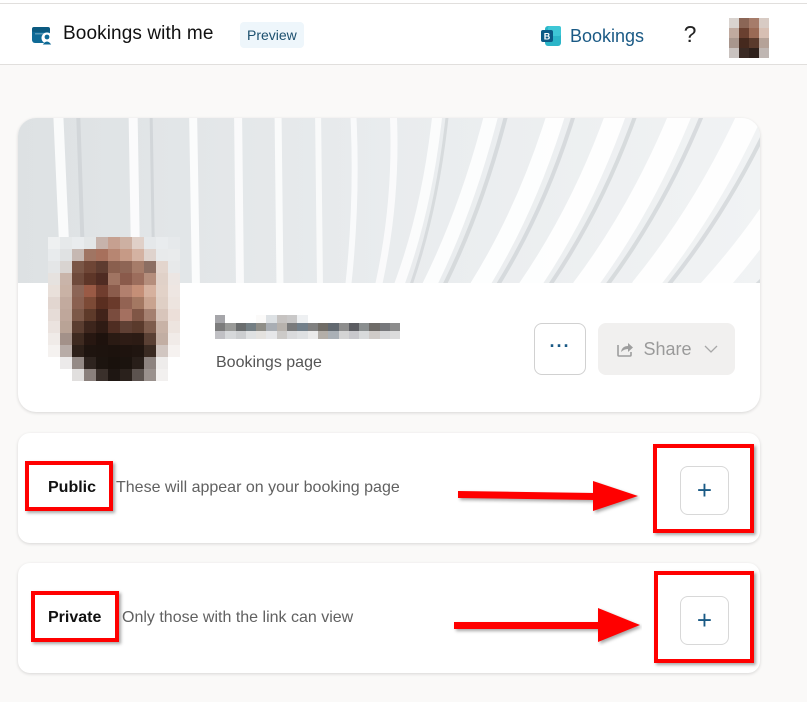  I want to click on add-private-service-button: +, so click(704, 620).